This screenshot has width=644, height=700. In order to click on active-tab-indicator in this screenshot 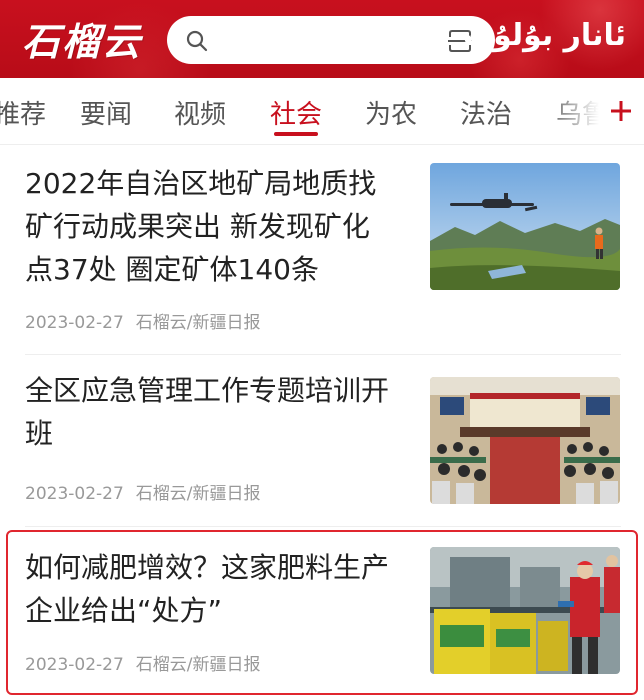, I will do `click(296, 134)`.